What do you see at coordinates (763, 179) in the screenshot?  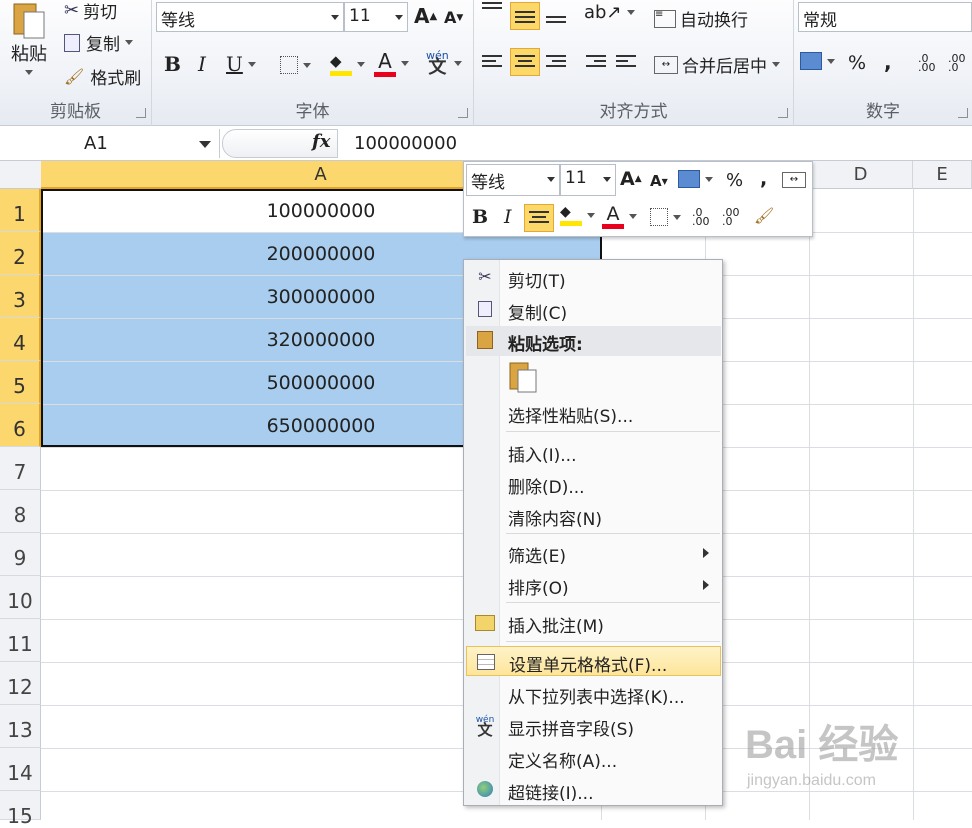 I see `mini-comma-button: ,` at bounding box center [763, 179].